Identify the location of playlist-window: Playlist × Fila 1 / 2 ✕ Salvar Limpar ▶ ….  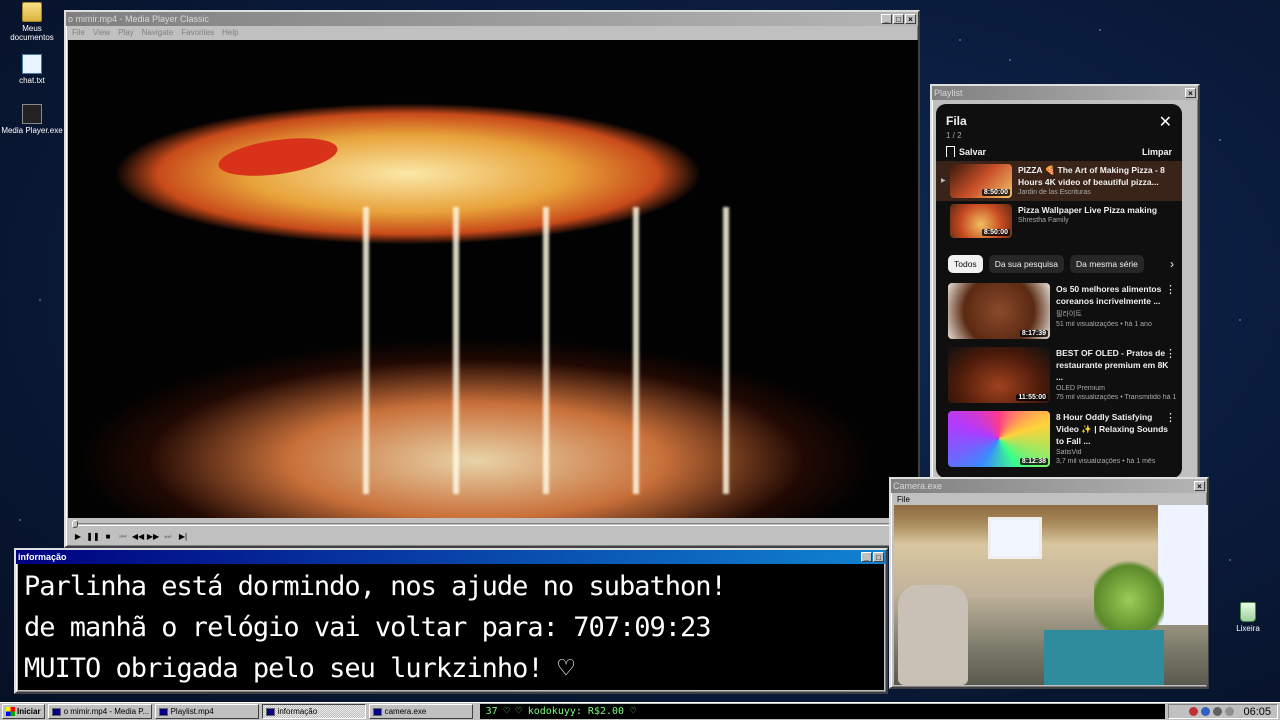
(1065, 283).